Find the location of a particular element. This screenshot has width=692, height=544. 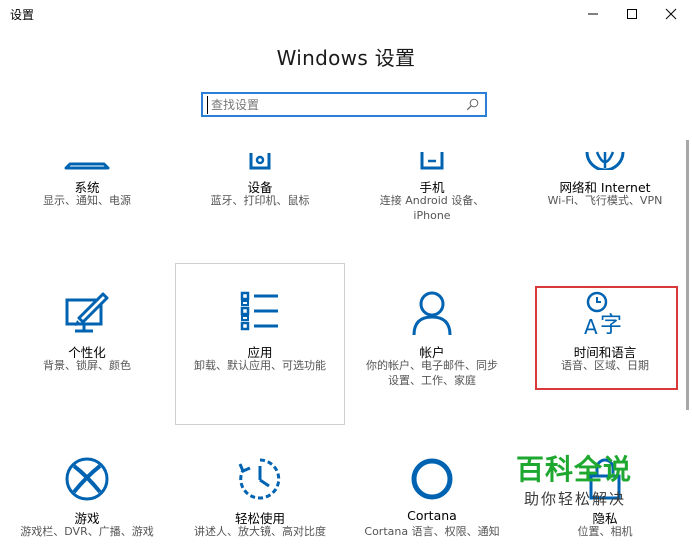

tile-desc: 游戏栏、DVR、广播、游戏 is located at coordinates (87, 531).